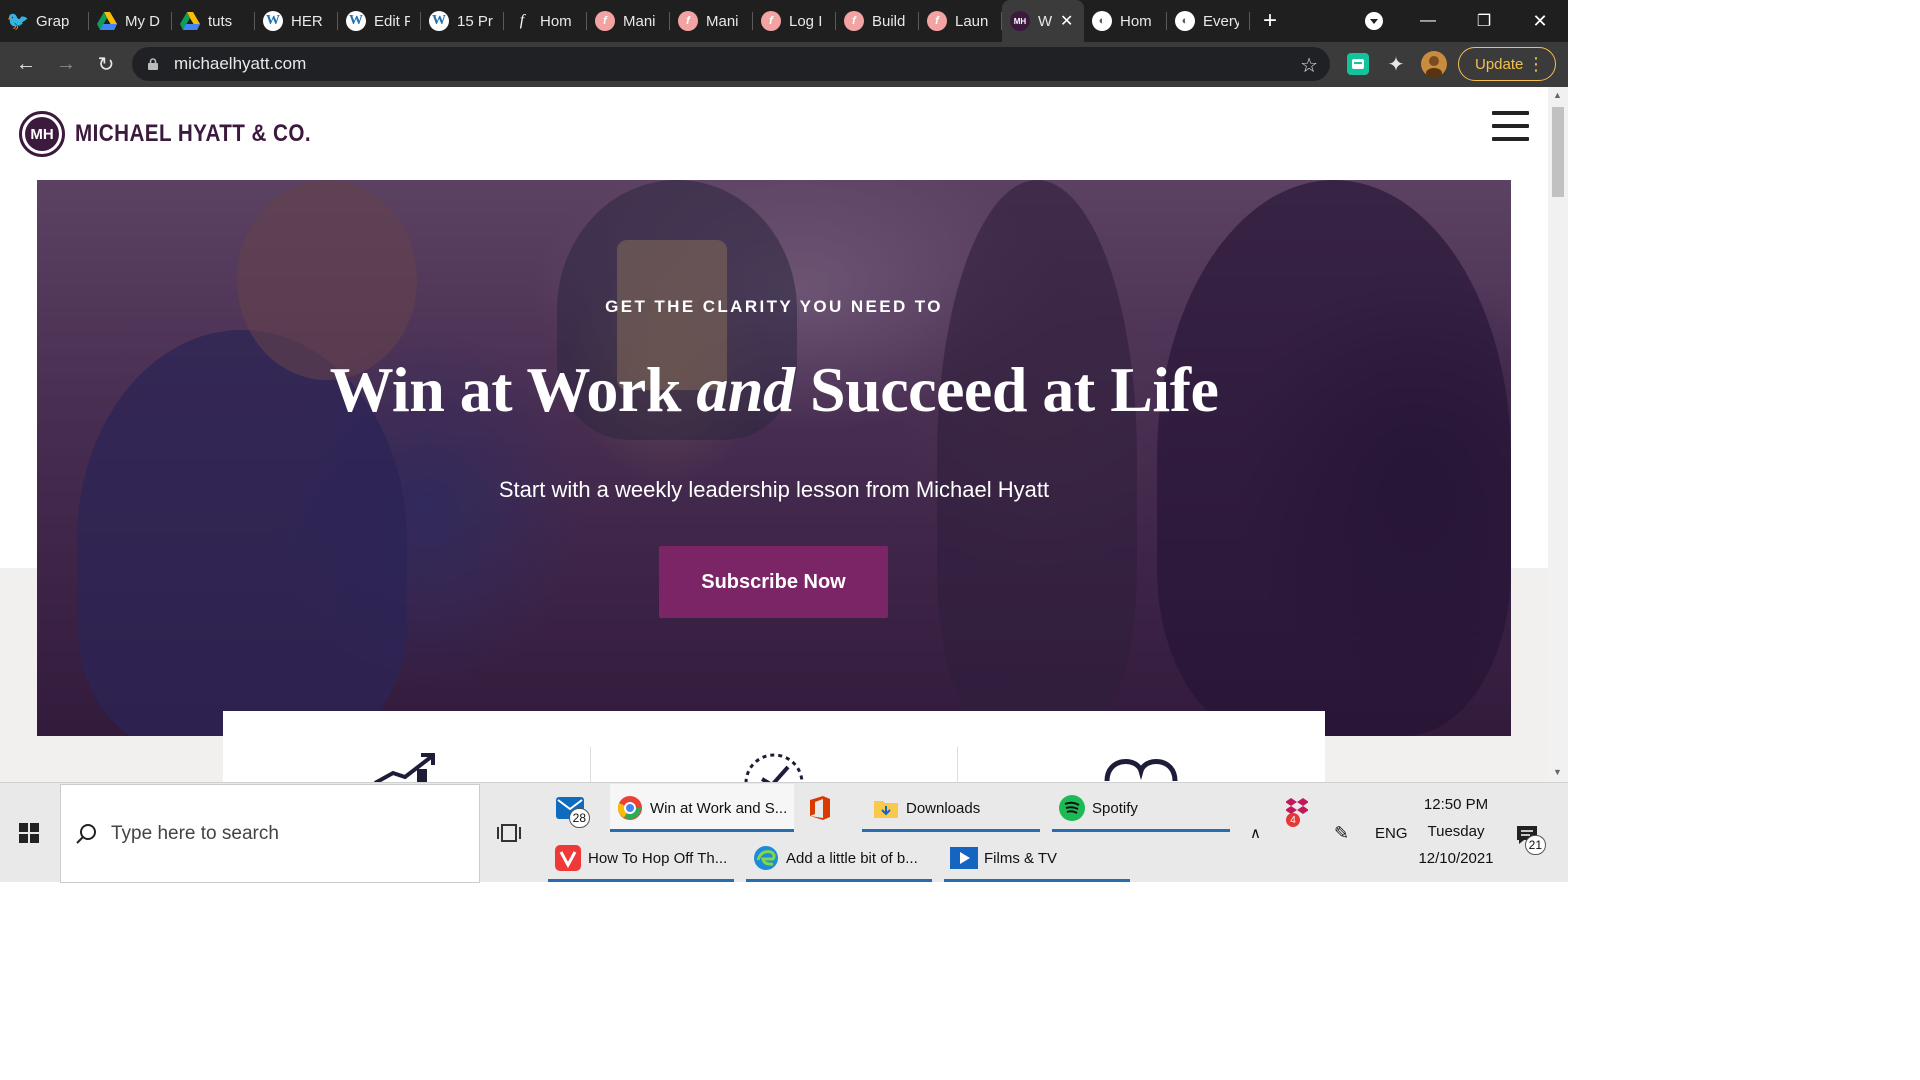 Image resolution: width=1920 pixels, height=1080 pixels. What do you see at coordinates (951, 808) in the screenshot?
I see `downloads-taskbar-button: Downloads` at bounding box center [951, 808].